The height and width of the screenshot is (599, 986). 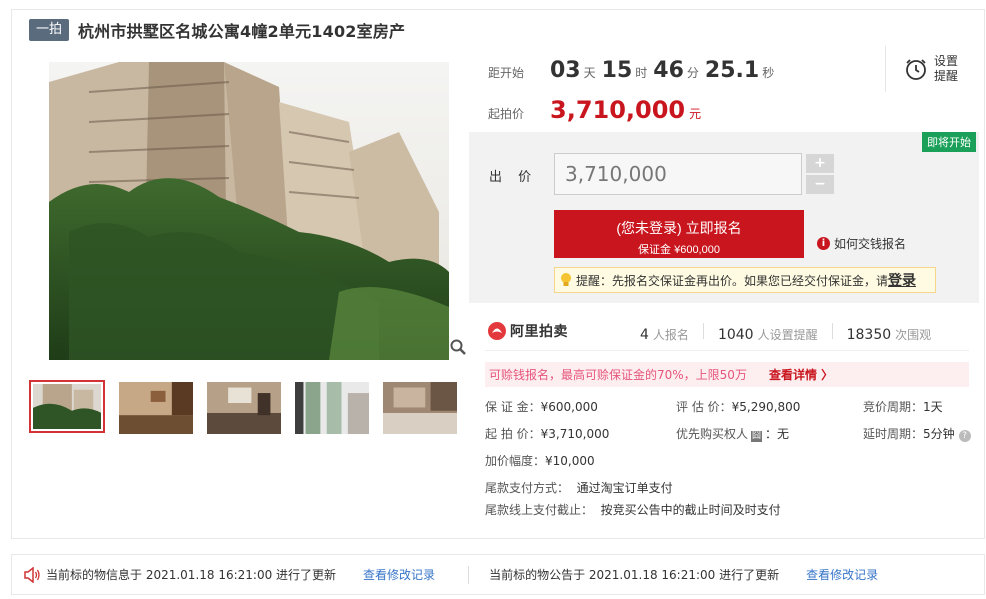 What do you see at coordinates (727, 350) in the screenshot?
I see `divider` at bounding box center [727, 350].